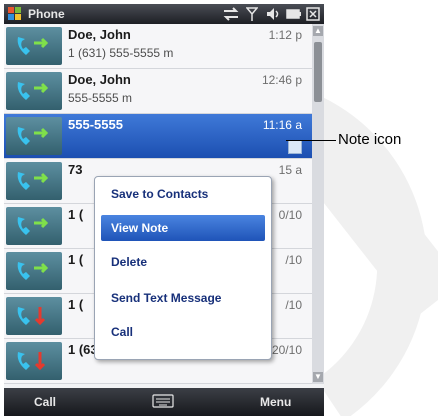 This screenshot has height=416, width=438. I want to click on connectivity-icon, so click(231, 14).